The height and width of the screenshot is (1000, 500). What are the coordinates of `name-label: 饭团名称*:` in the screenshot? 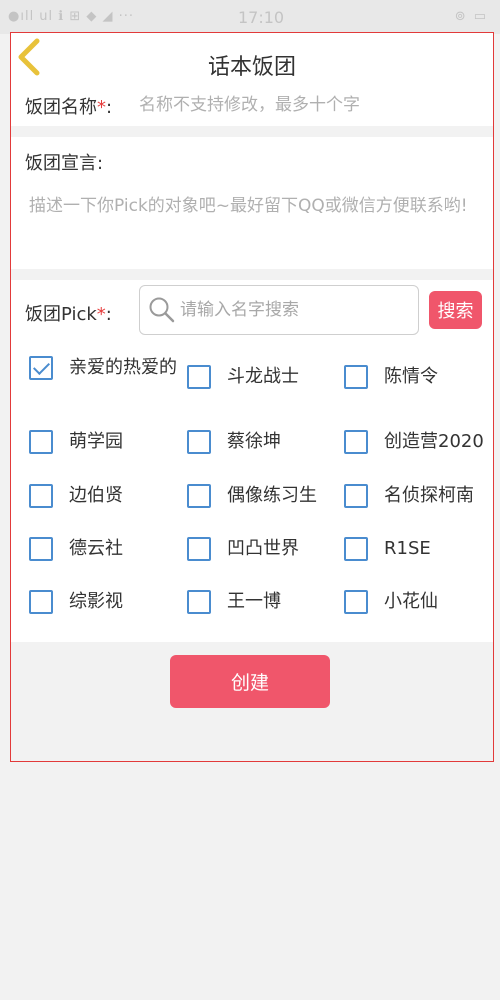 It's located at (68, 106).